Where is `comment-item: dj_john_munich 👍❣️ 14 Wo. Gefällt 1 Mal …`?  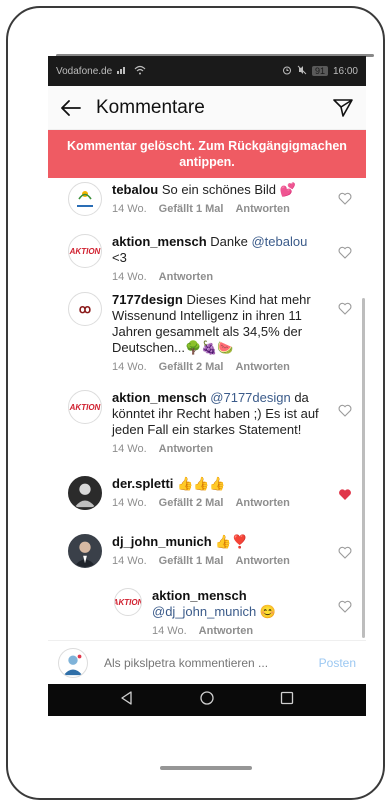 comment-item: dj_john_munich 👍❣️ 14 Wo. Gefällt 1 Mal … is located at coordinates (207, 551).